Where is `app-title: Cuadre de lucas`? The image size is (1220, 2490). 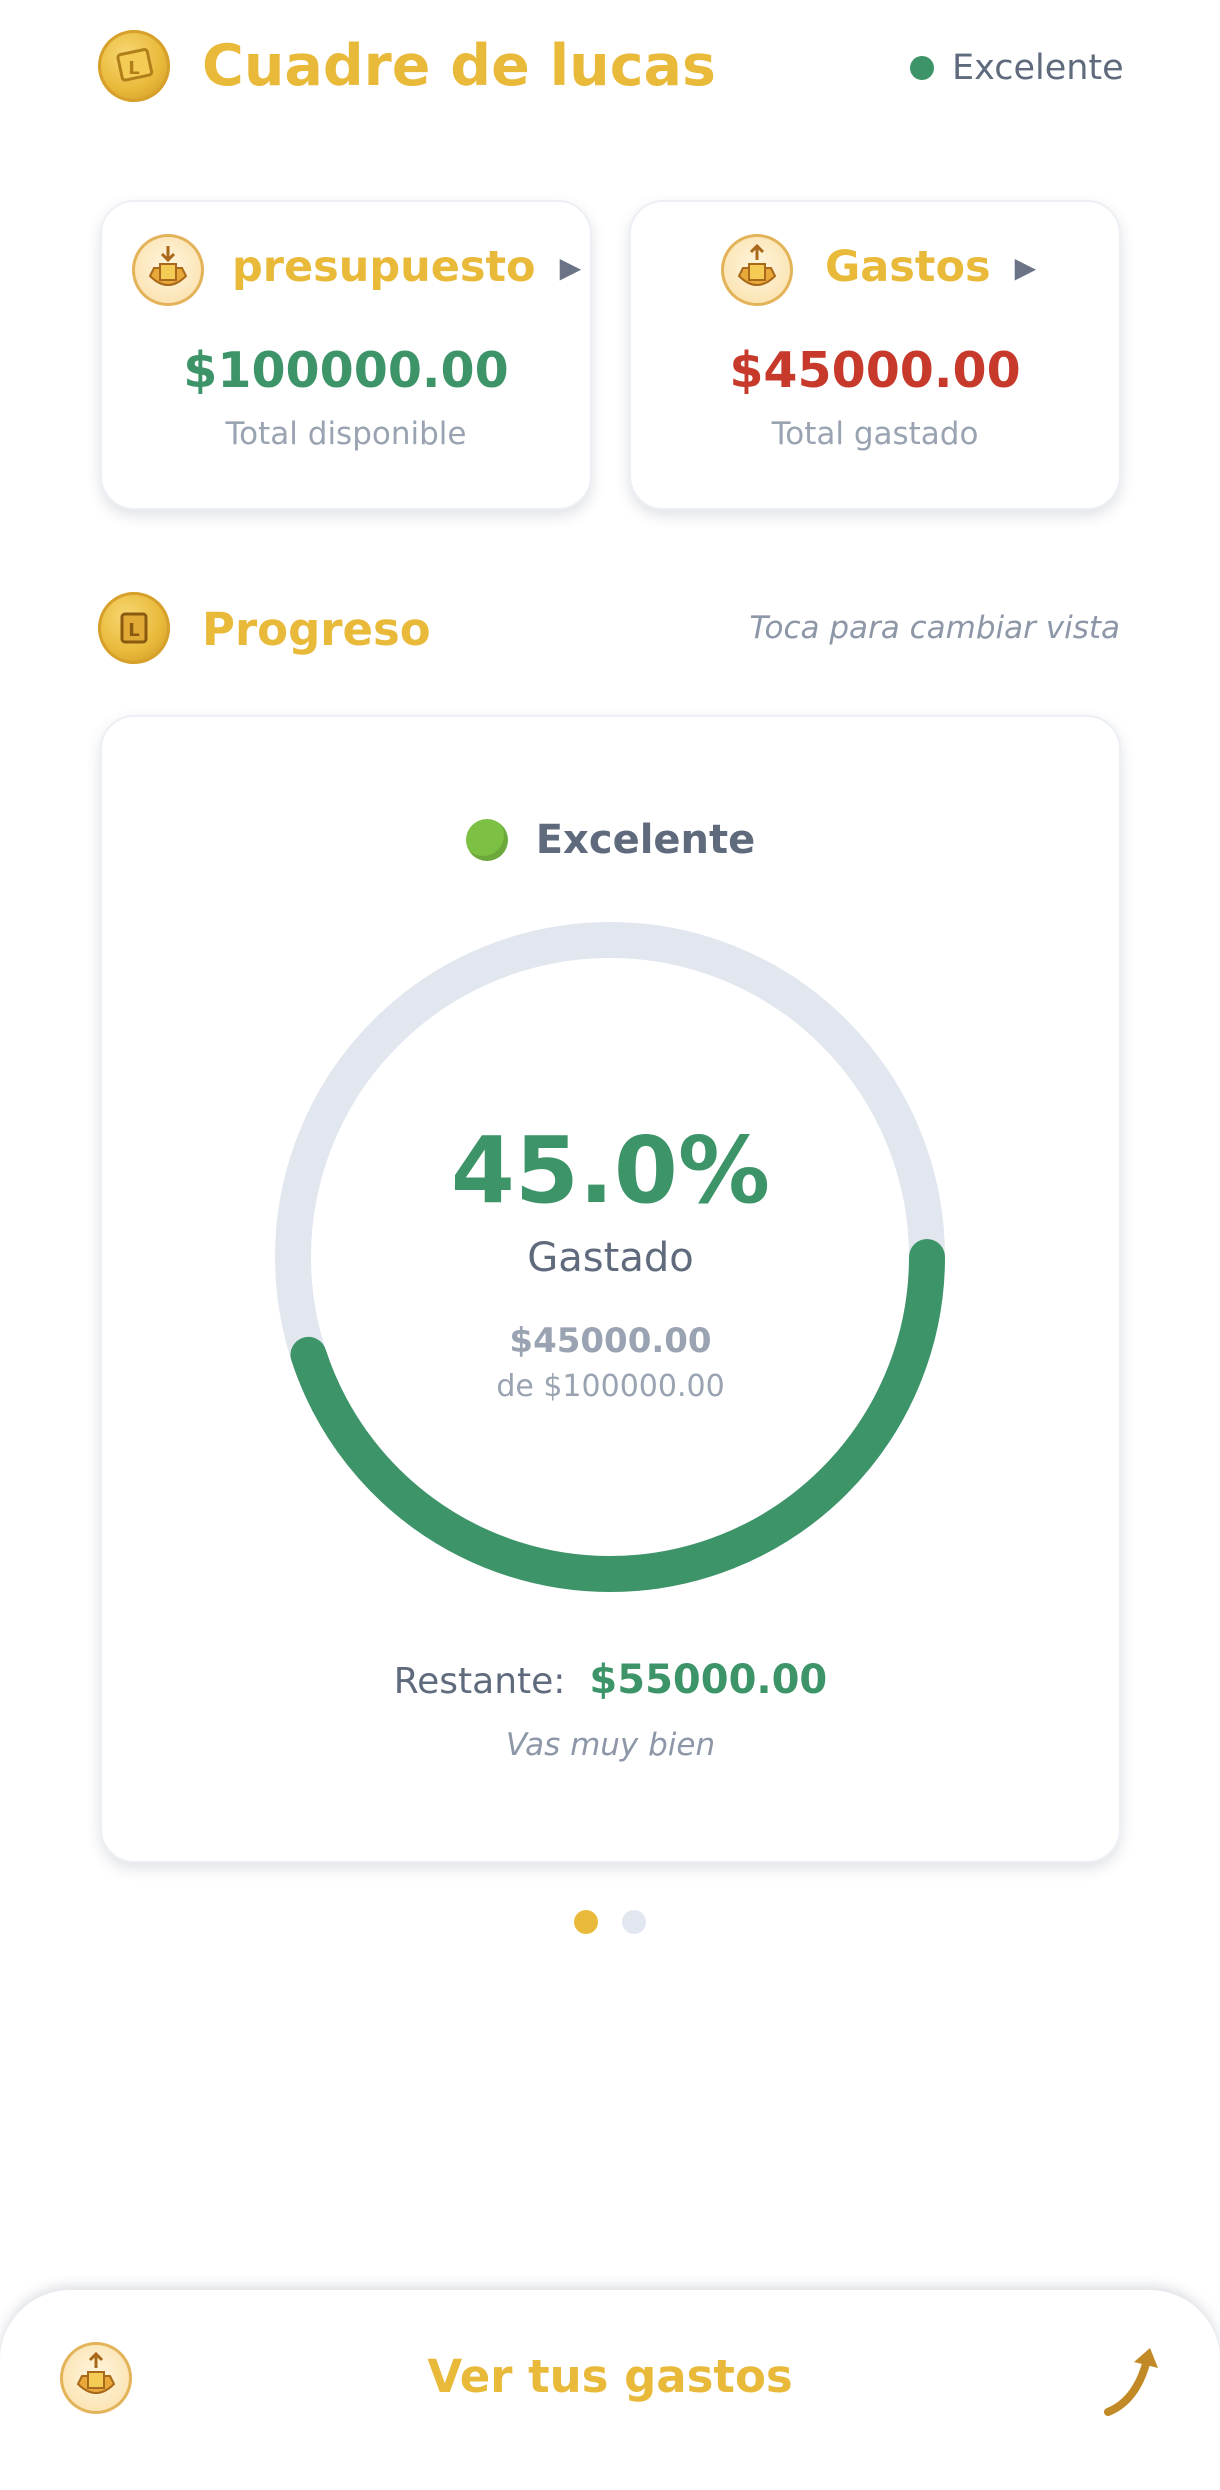 app-title: Cuadre de lucas is located at coordinates (459, 66).